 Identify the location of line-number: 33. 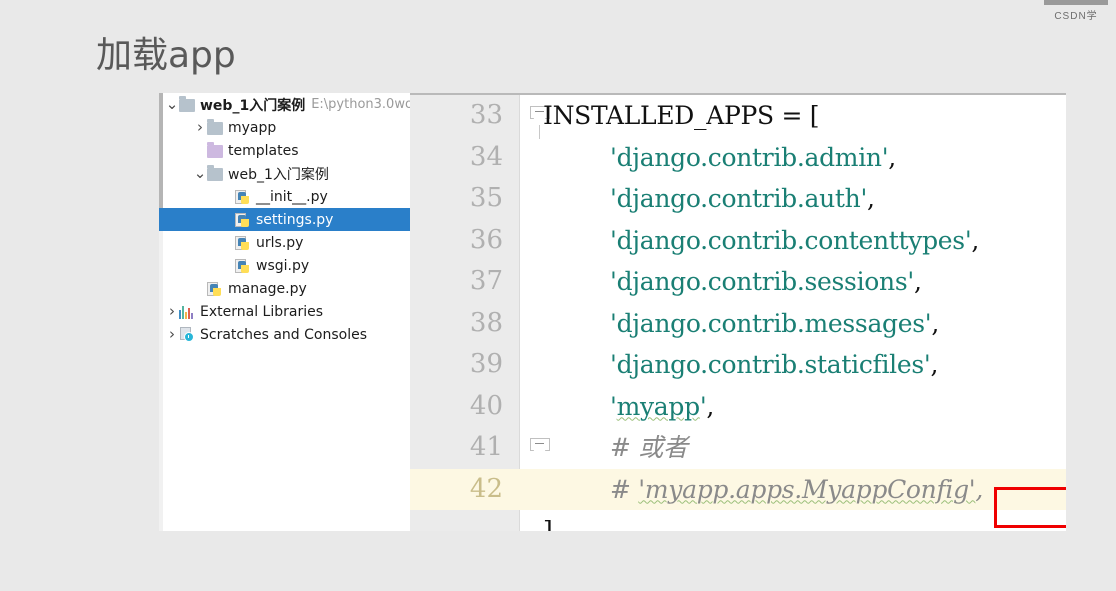
(486, 115).